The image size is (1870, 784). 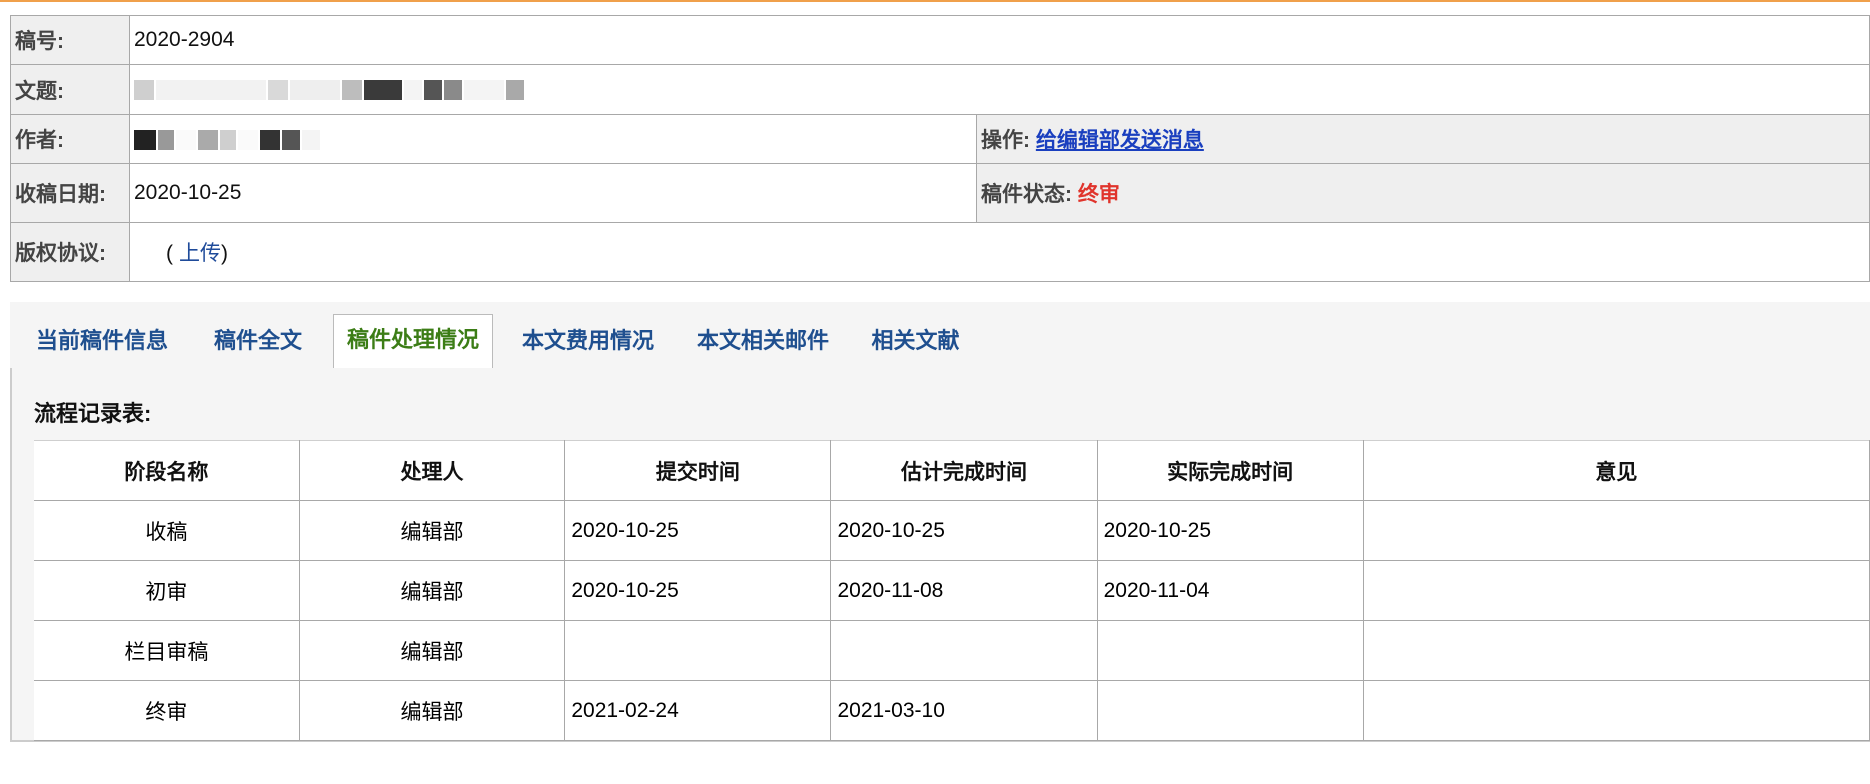 I want to click on title-value-redacted, so click(x=999, y=89).